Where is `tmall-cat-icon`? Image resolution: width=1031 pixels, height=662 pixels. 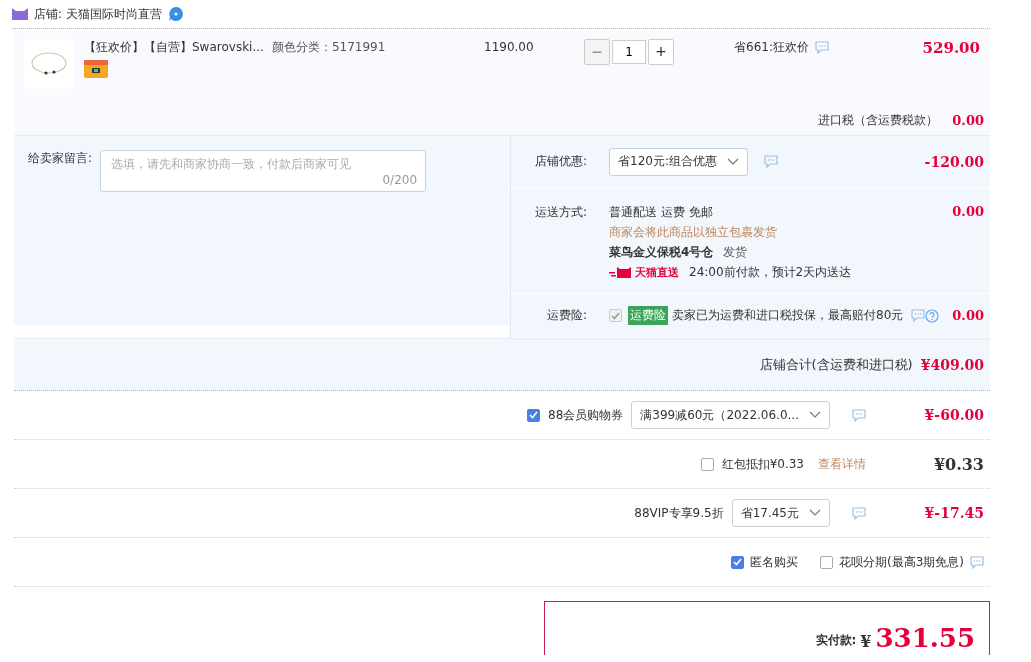
tmall-cat-icon is located at coordinates (621, 272).